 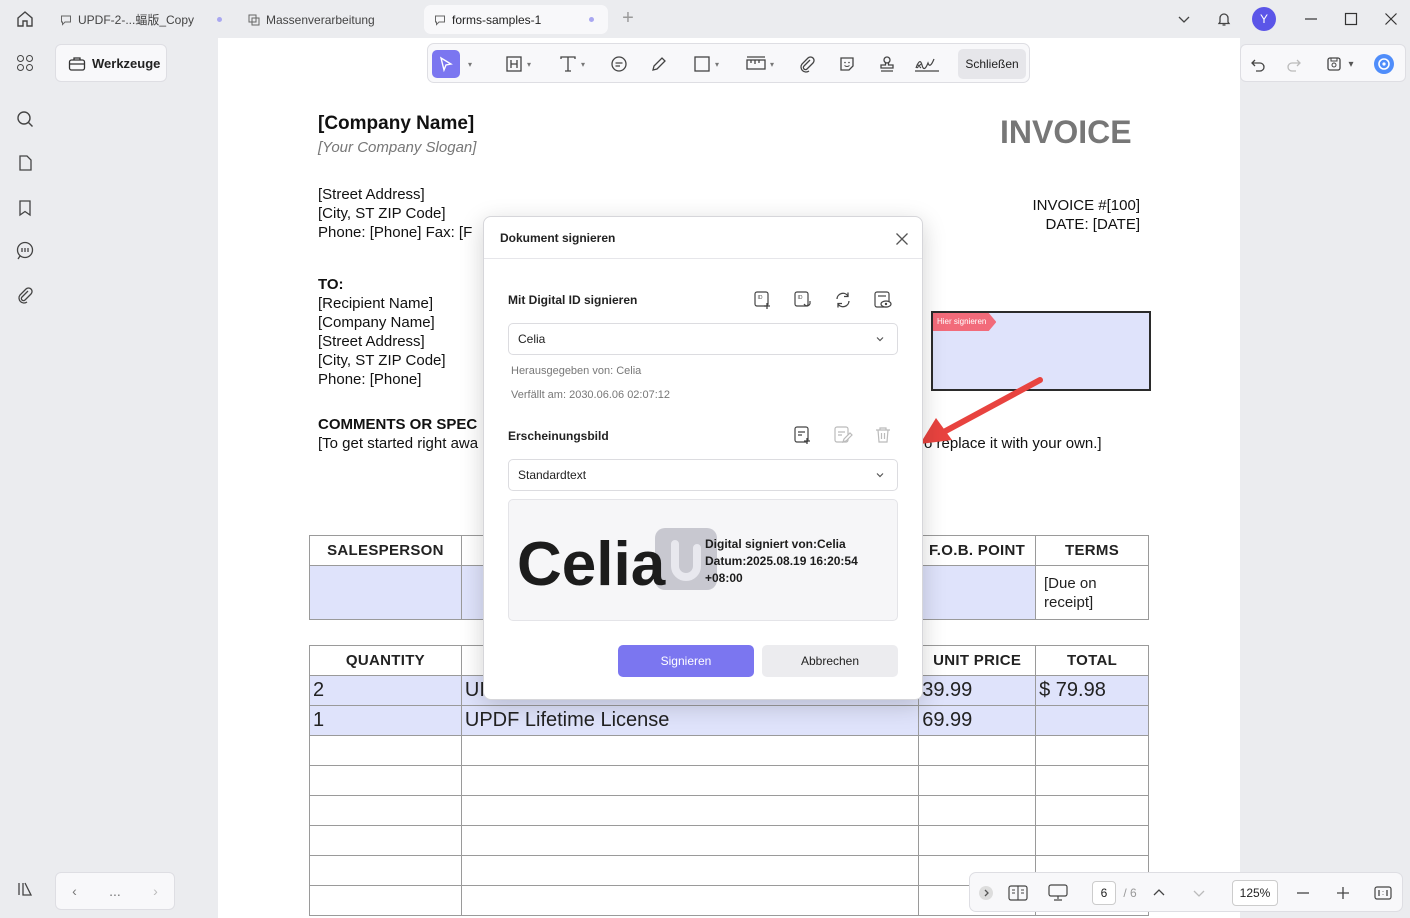 I want to click on pencil-tool, so click(x=659, y=64).